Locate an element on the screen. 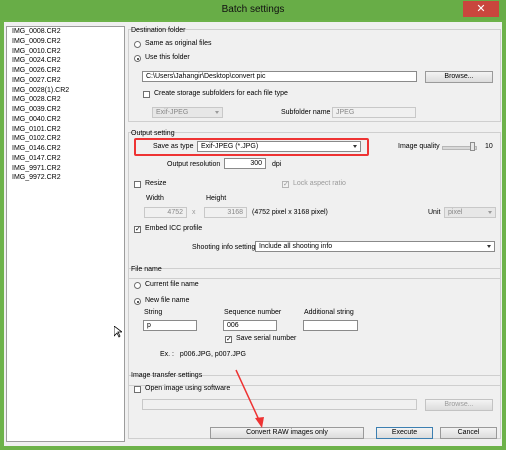  mouse-cursor-icon is located at coordinates (118, 332).